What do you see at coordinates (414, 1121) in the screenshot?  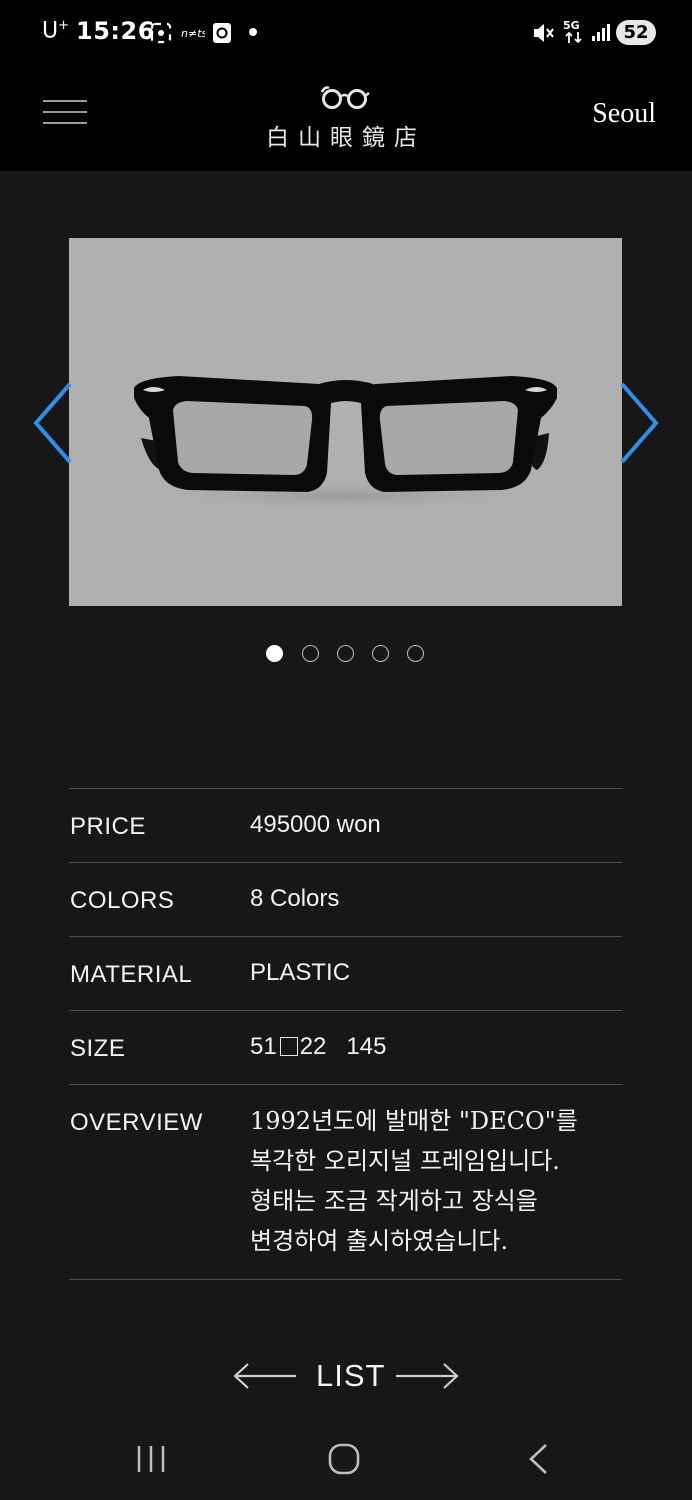 I see `overview-line: 1992년도에 발매한 "DECO"를` at bounding box center [414, 1121].